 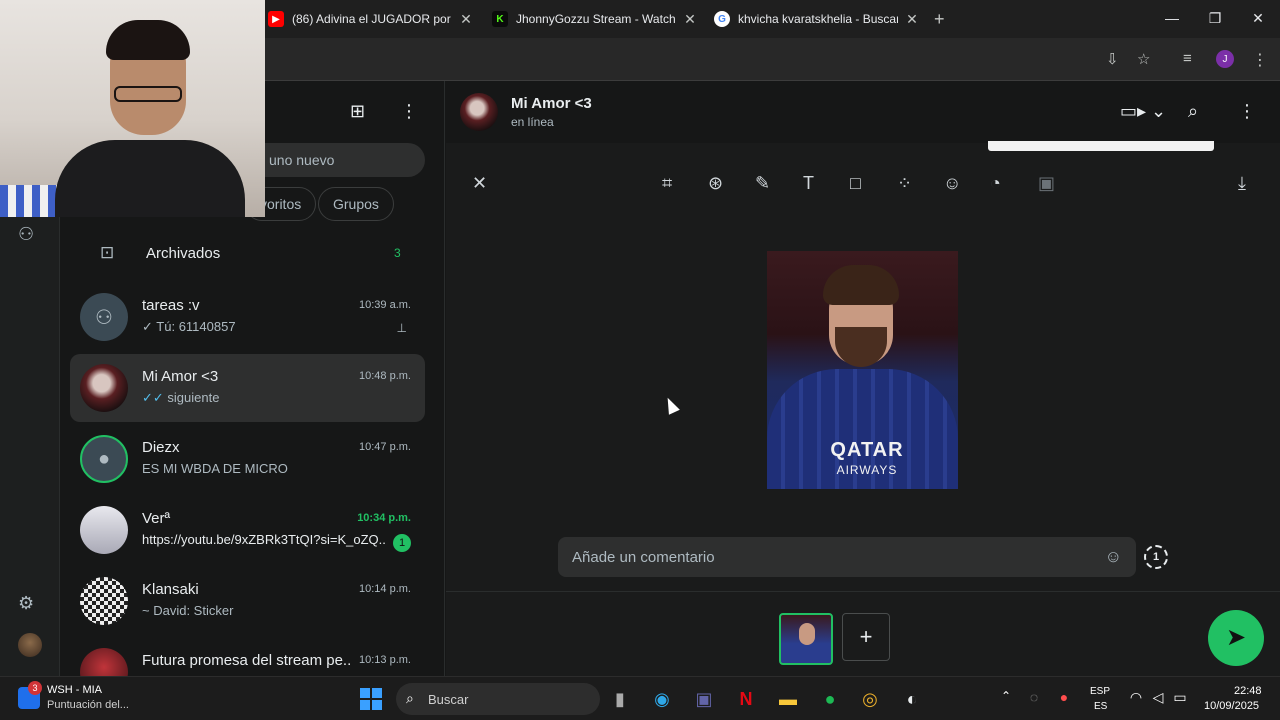 What do you see at coordinates (867, 470) in the screenshot?
I see `jersey-sponsor-subtext: AIRWAYS` at bounding box center [867, 470].